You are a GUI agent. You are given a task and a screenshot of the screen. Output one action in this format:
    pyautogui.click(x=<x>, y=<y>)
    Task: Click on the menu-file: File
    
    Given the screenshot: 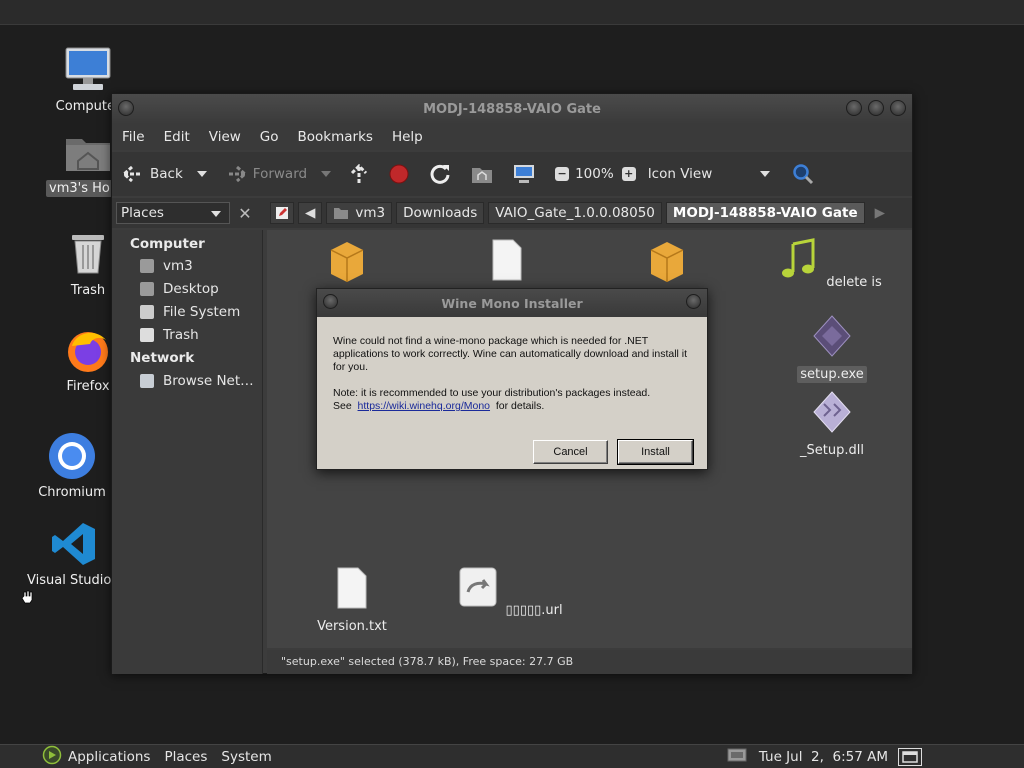 What is the action you would take?
    pyautogui.click(x=138, y=137)
    